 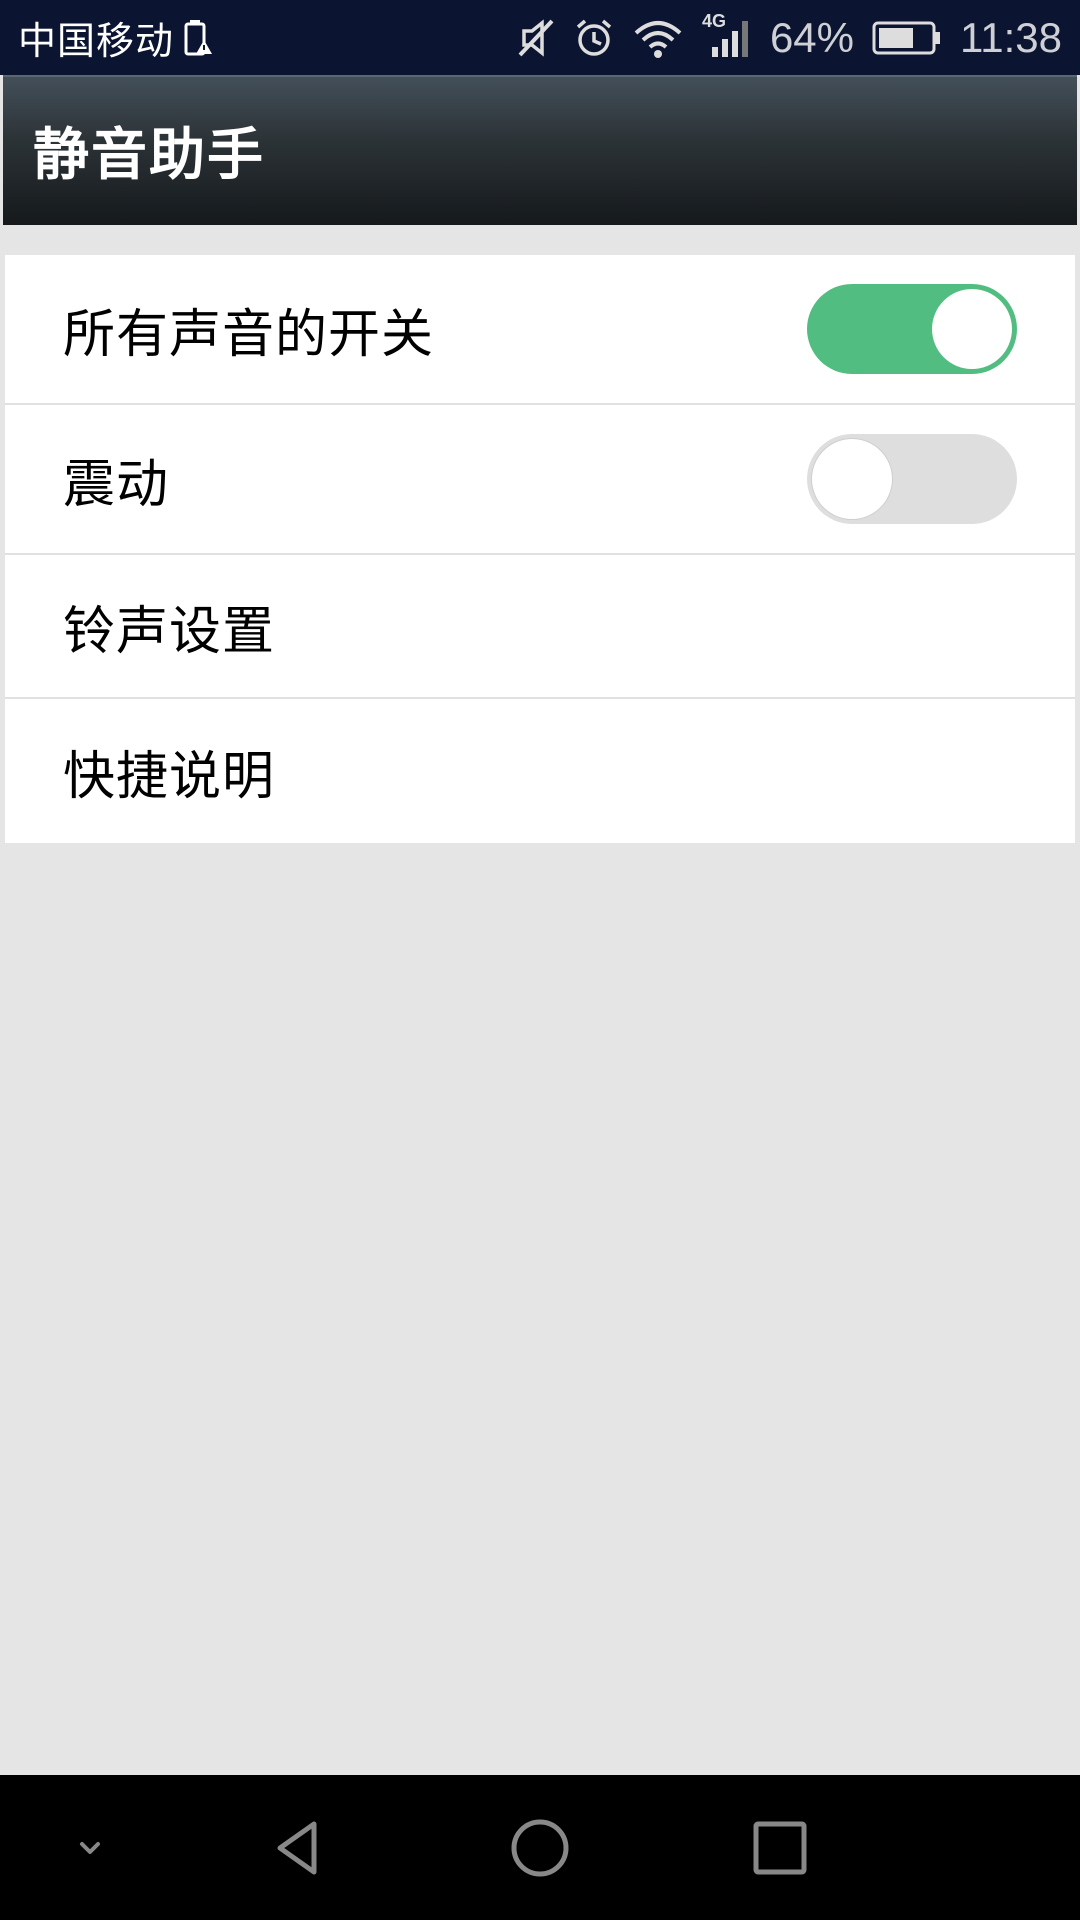 I want to click on navigation-bar, so click(x=540, y=1847).